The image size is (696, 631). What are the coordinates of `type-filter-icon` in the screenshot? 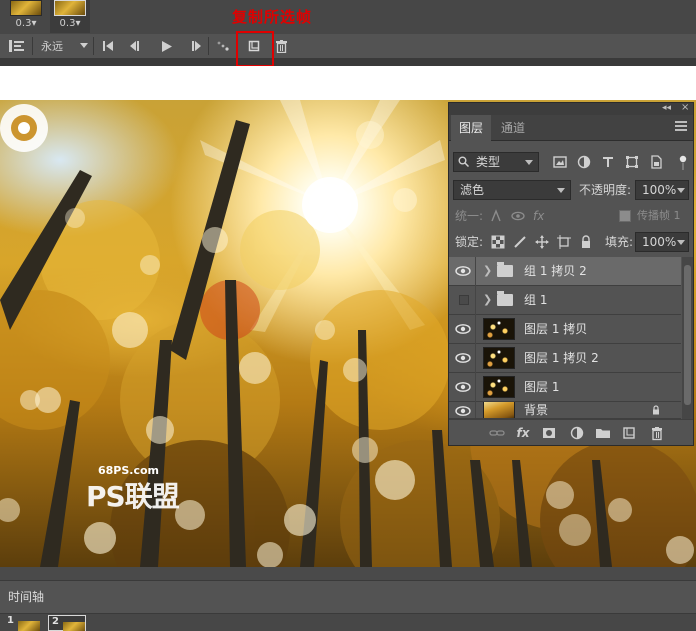 It's located at (608, 162).